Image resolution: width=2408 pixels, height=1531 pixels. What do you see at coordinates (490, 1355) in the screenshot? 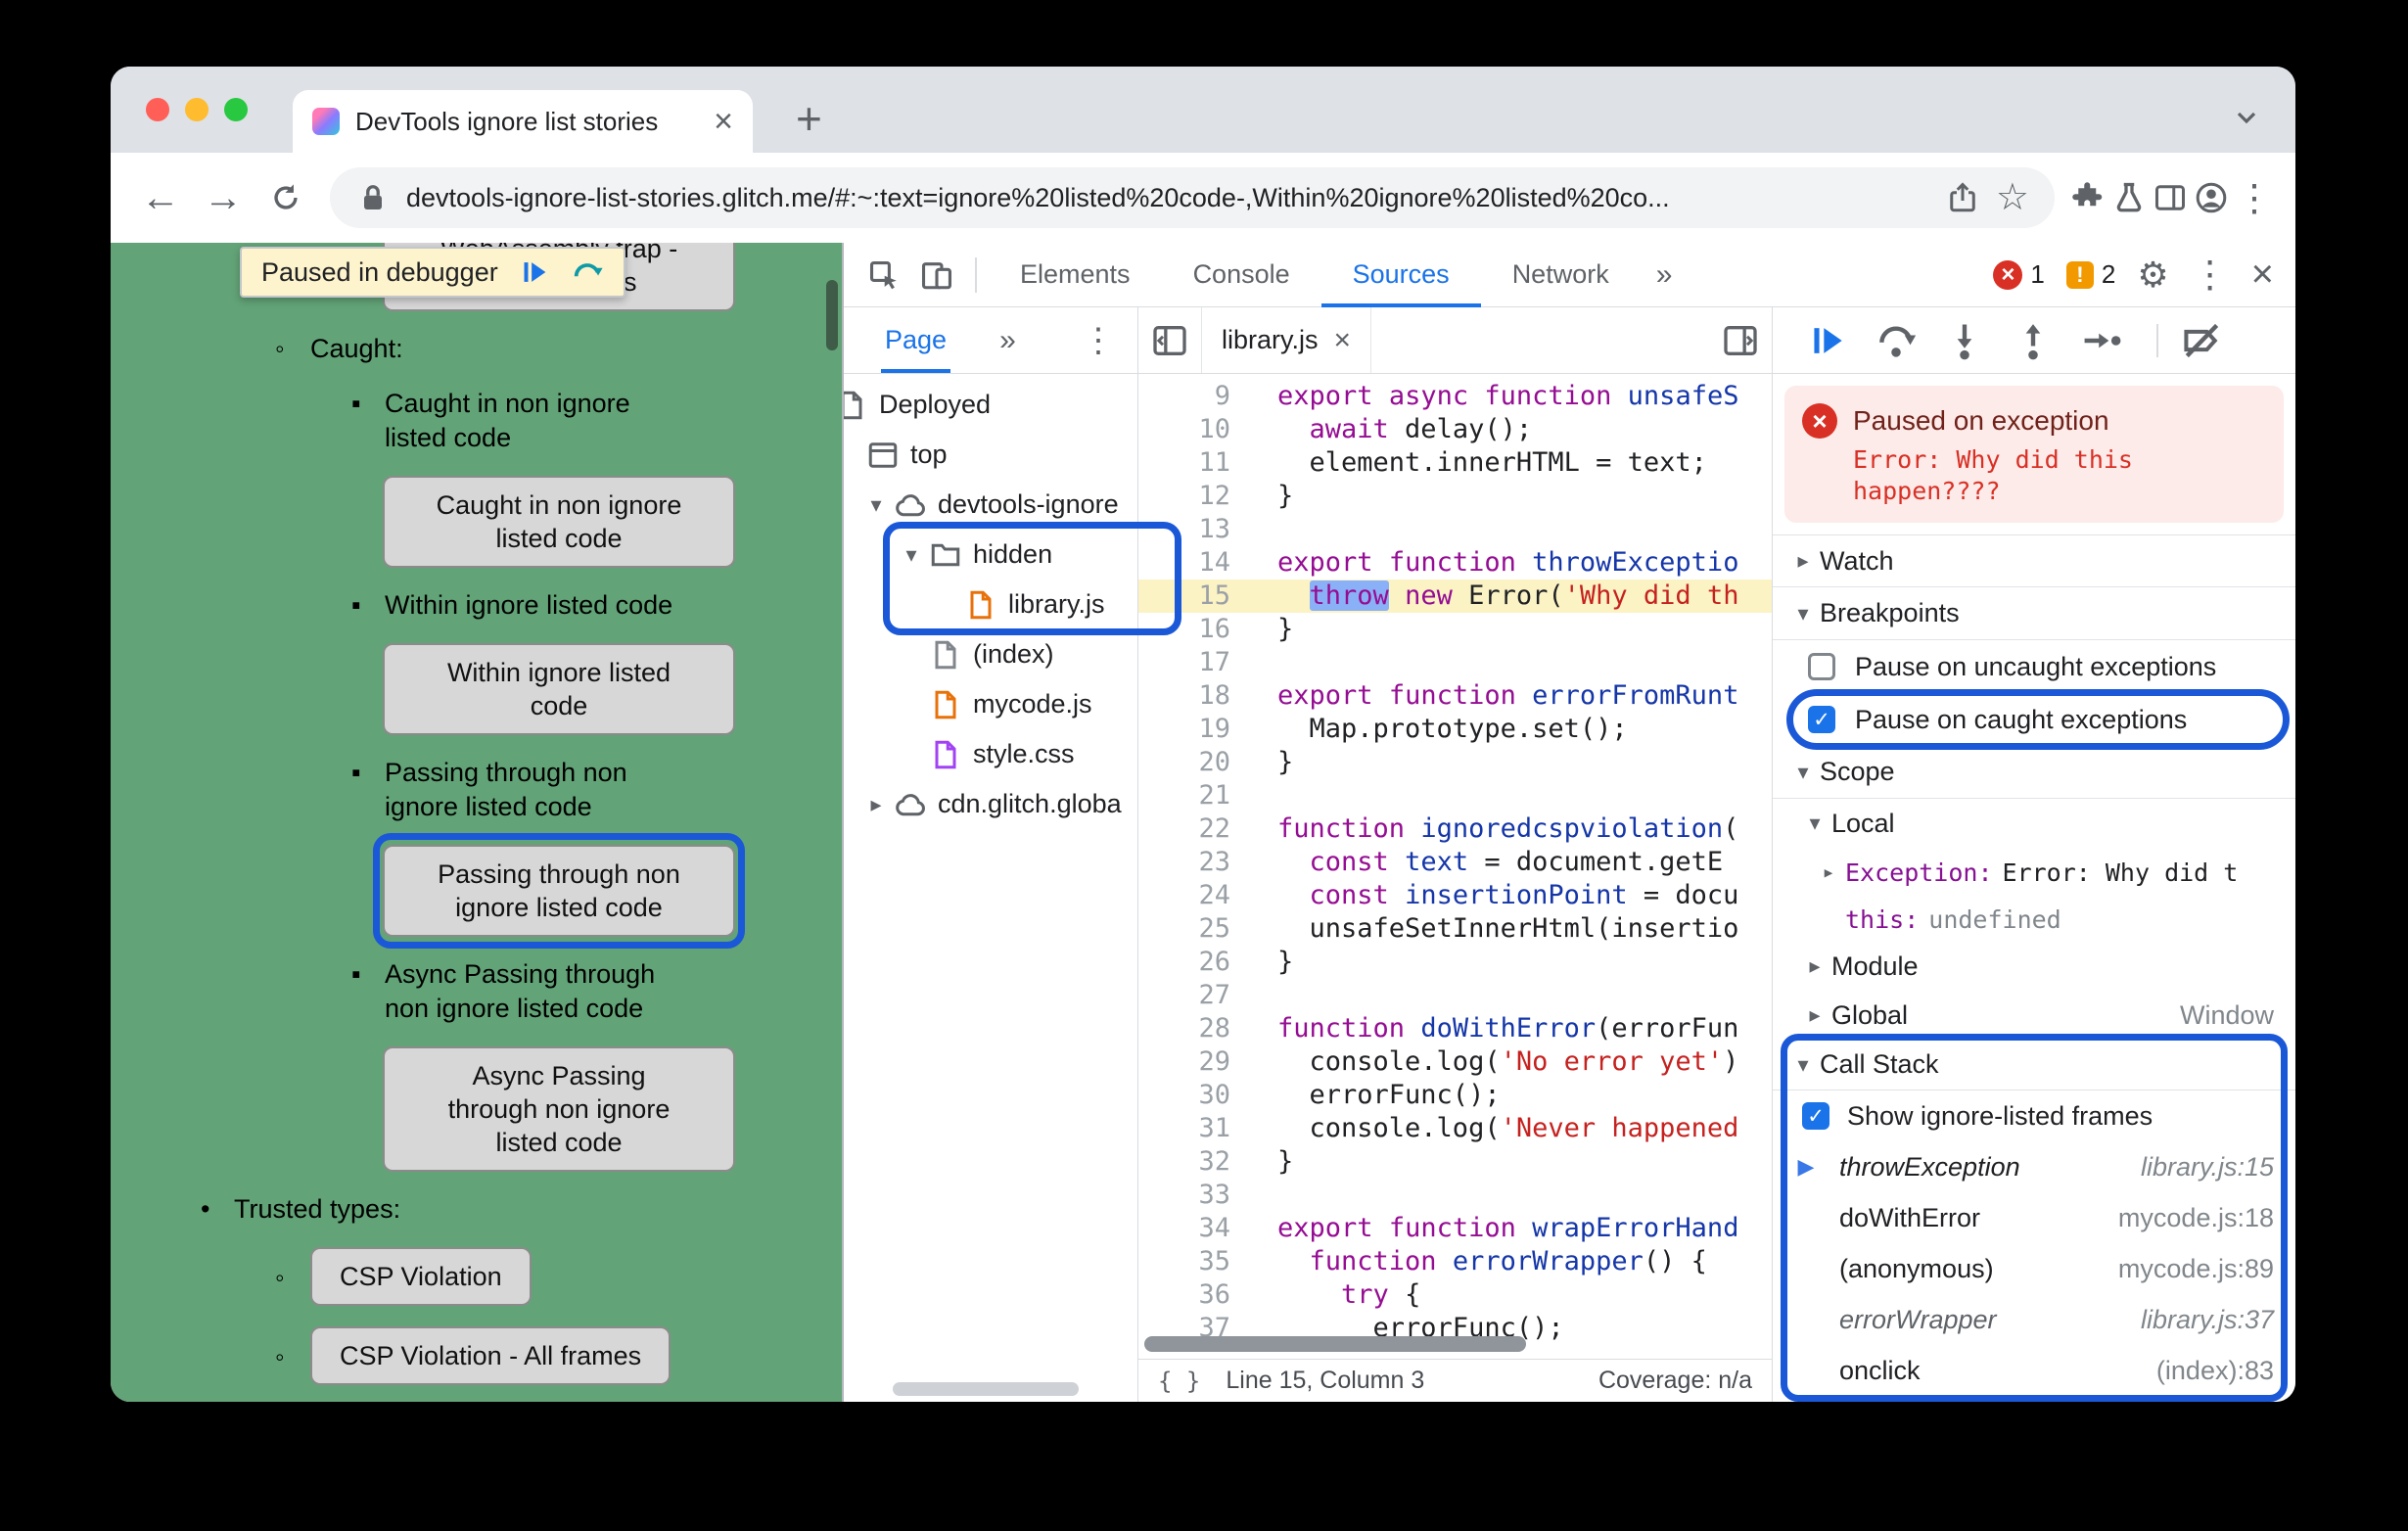
I see `page-button: CSP Violation - All frames` at bounding box center [490, 1355].